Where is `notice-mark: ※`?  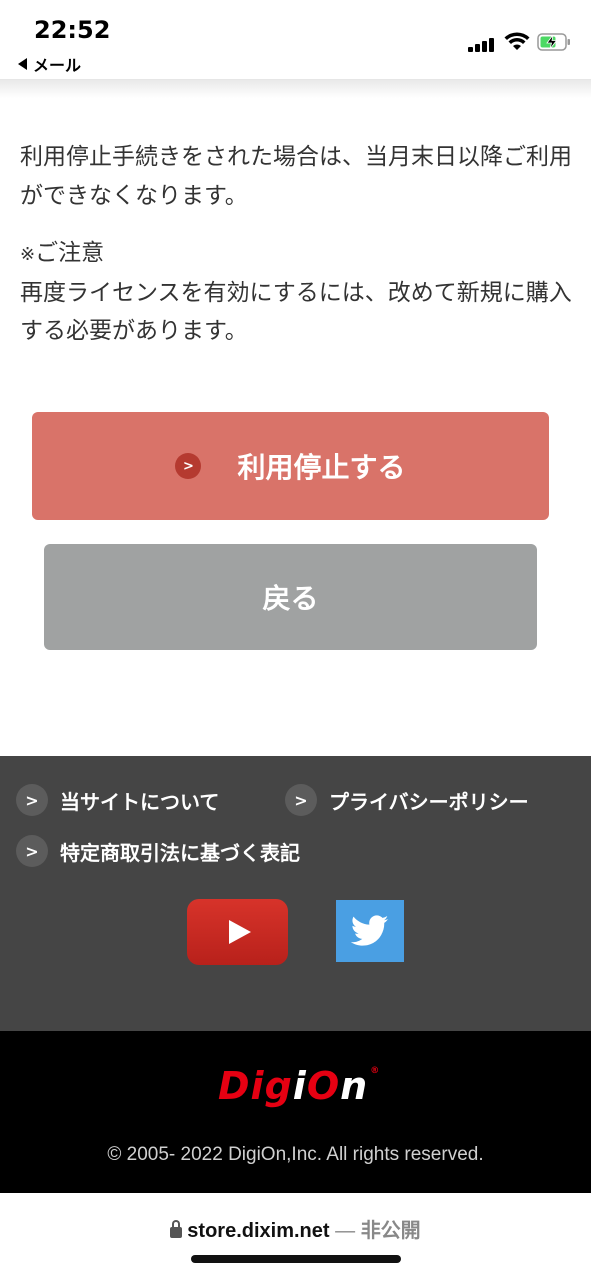
notice-mark: ※ is located at coordinates (28, 254).